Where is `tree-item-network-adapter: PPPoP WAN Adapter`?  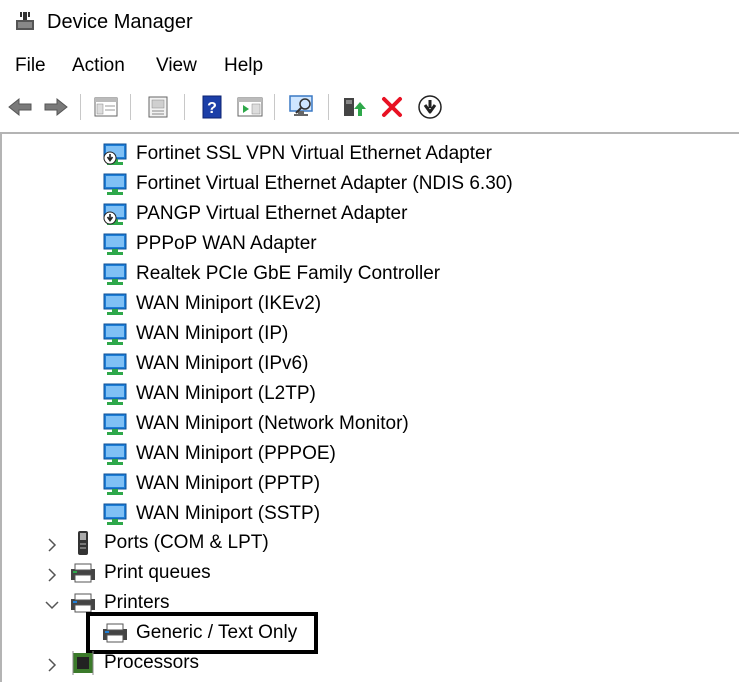
tree-item-network-adapter: PPPoP WAN Adapter is located at coordinates (209, 244).